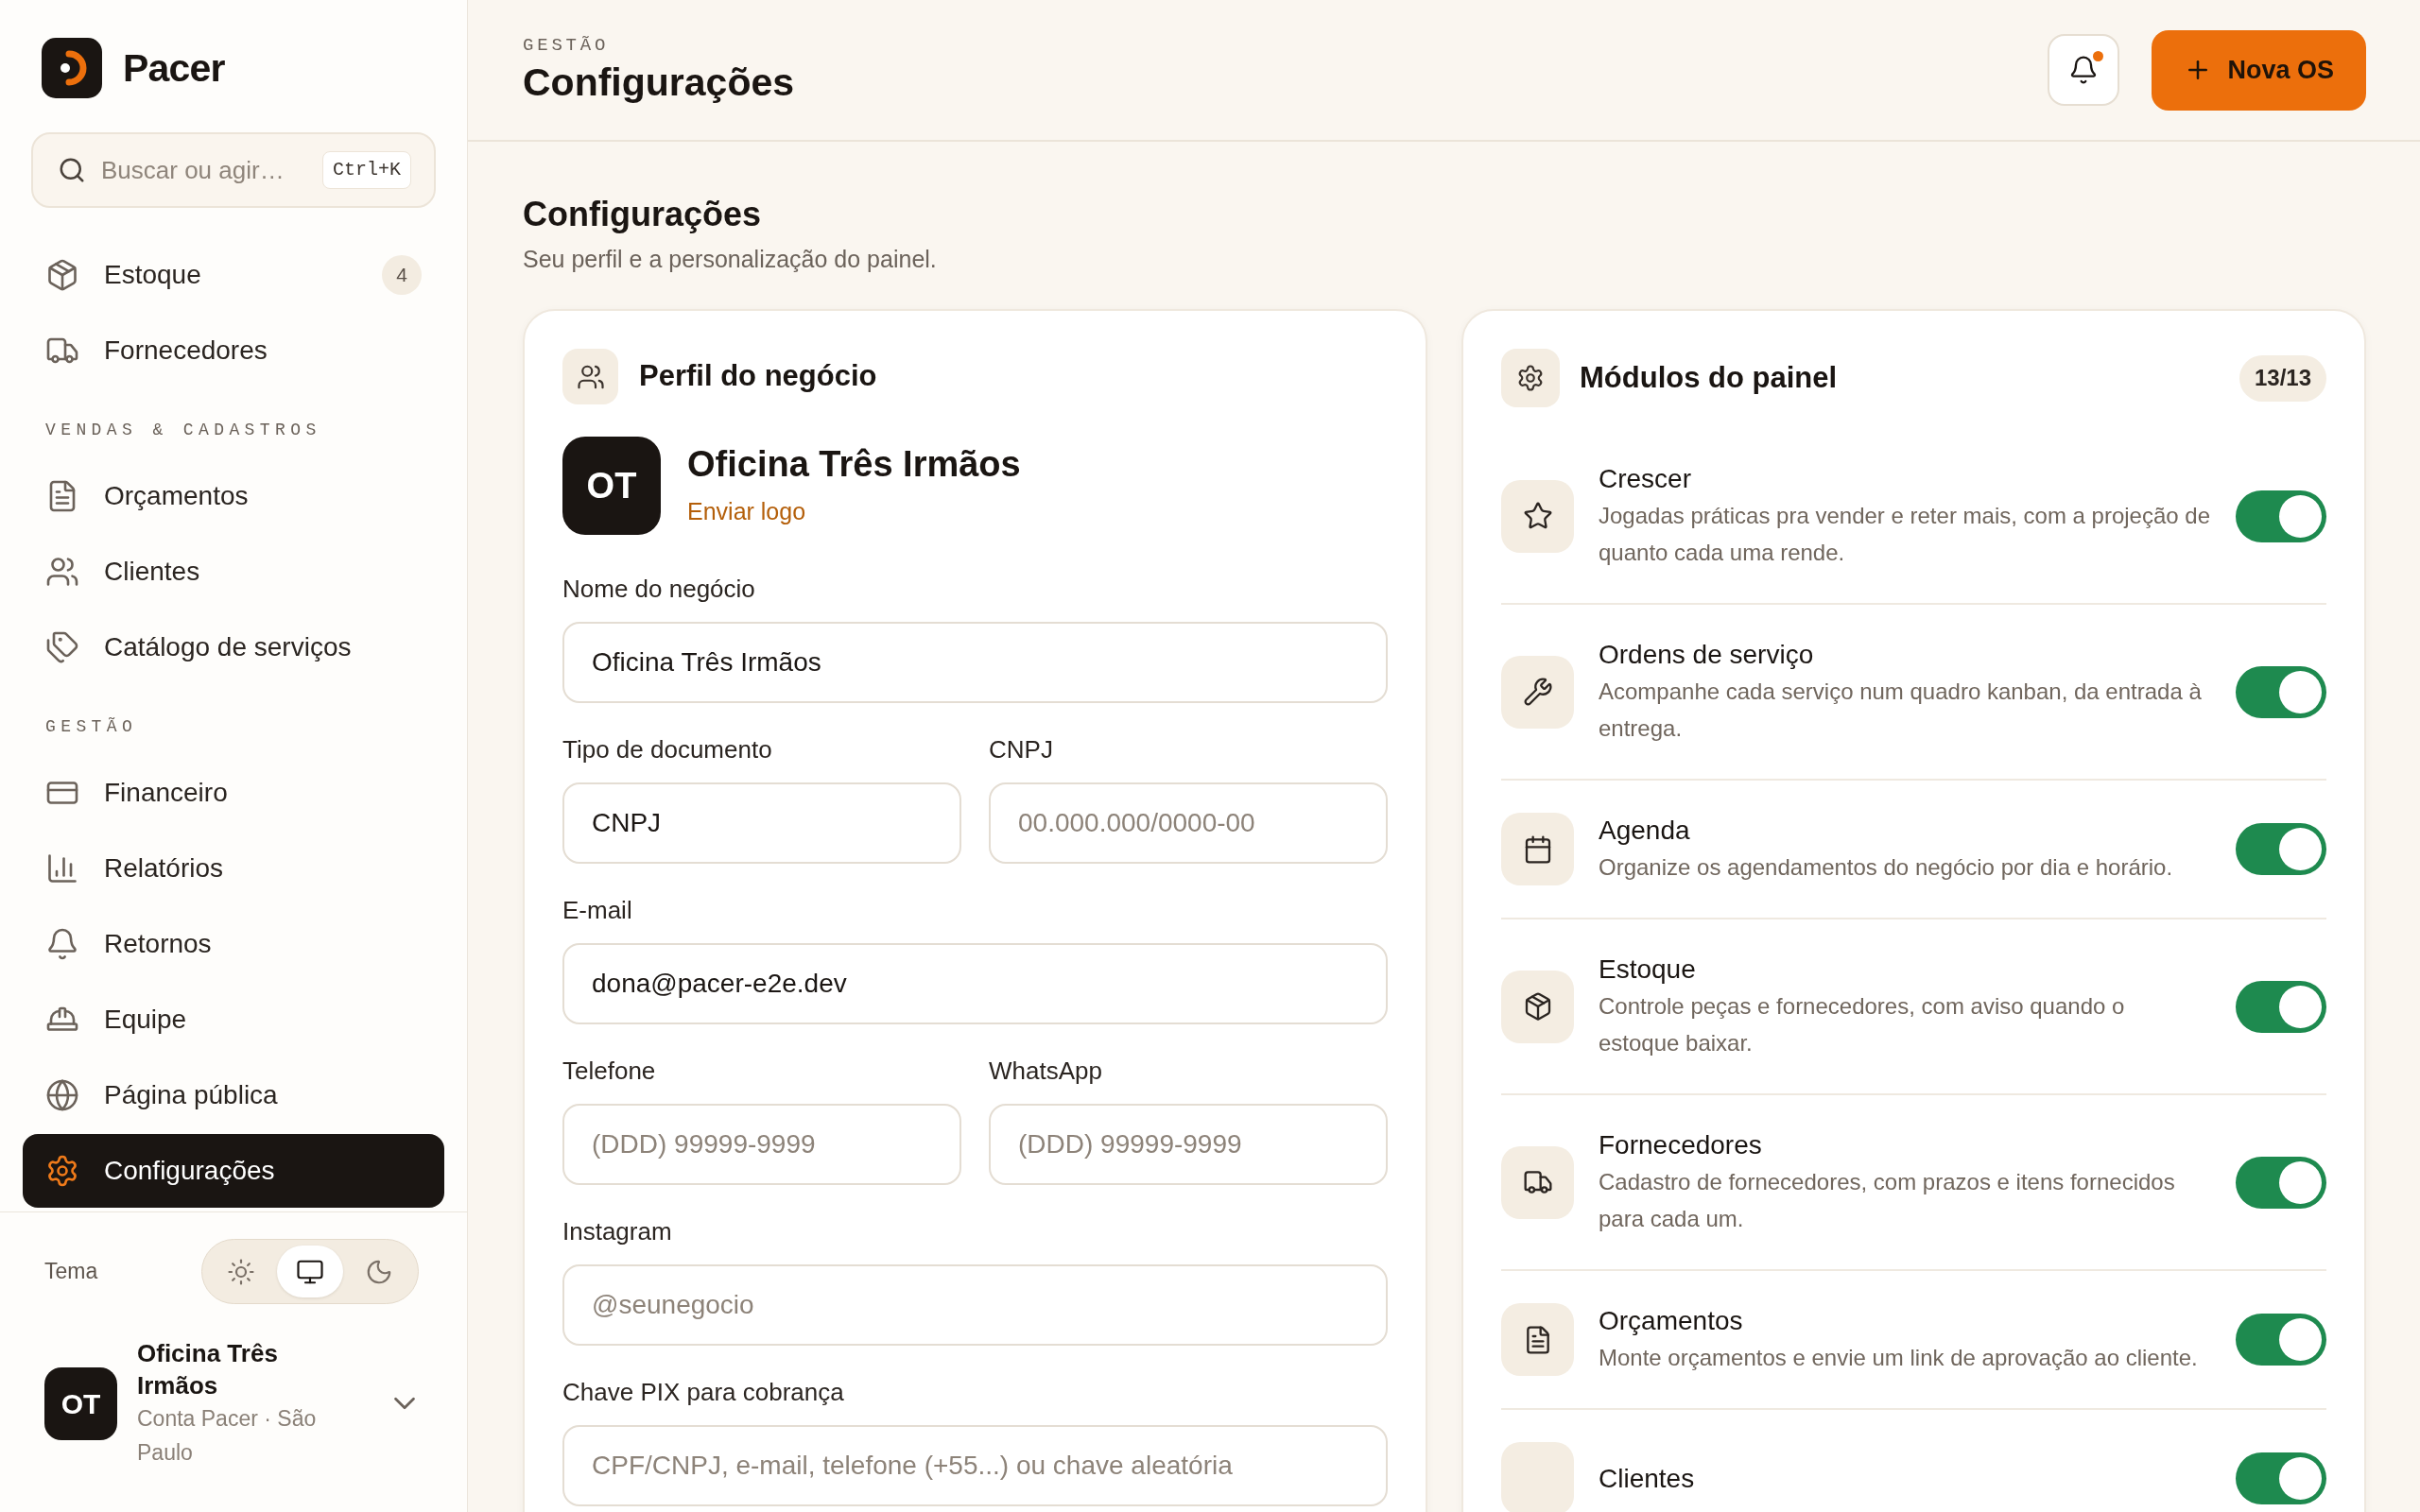 The width and height of the screenshot is (2420, 1512). What do you see at coordinates (1537, 692) in the screenshot?
I see `wrench-icon` at bounding box center [1537, 692].